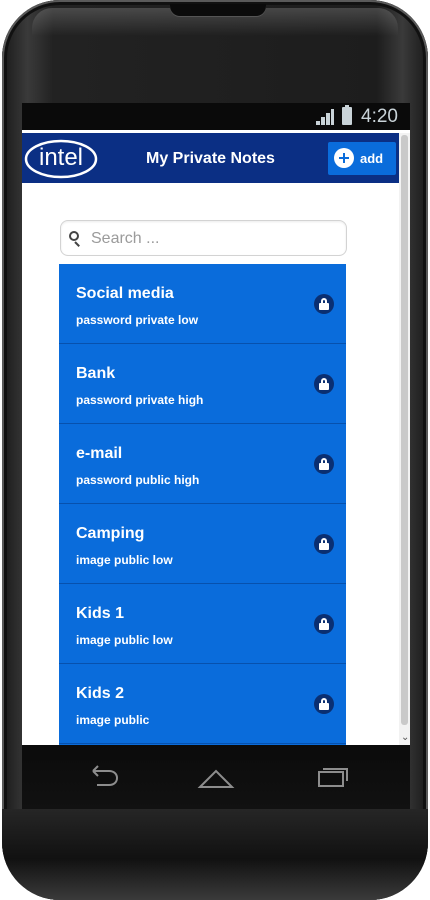  What do you see at coordinates (202, 704) in the screenshot?
I see `note-item-kids-2: Kids 2 image public` at bounding box center [202, 704].